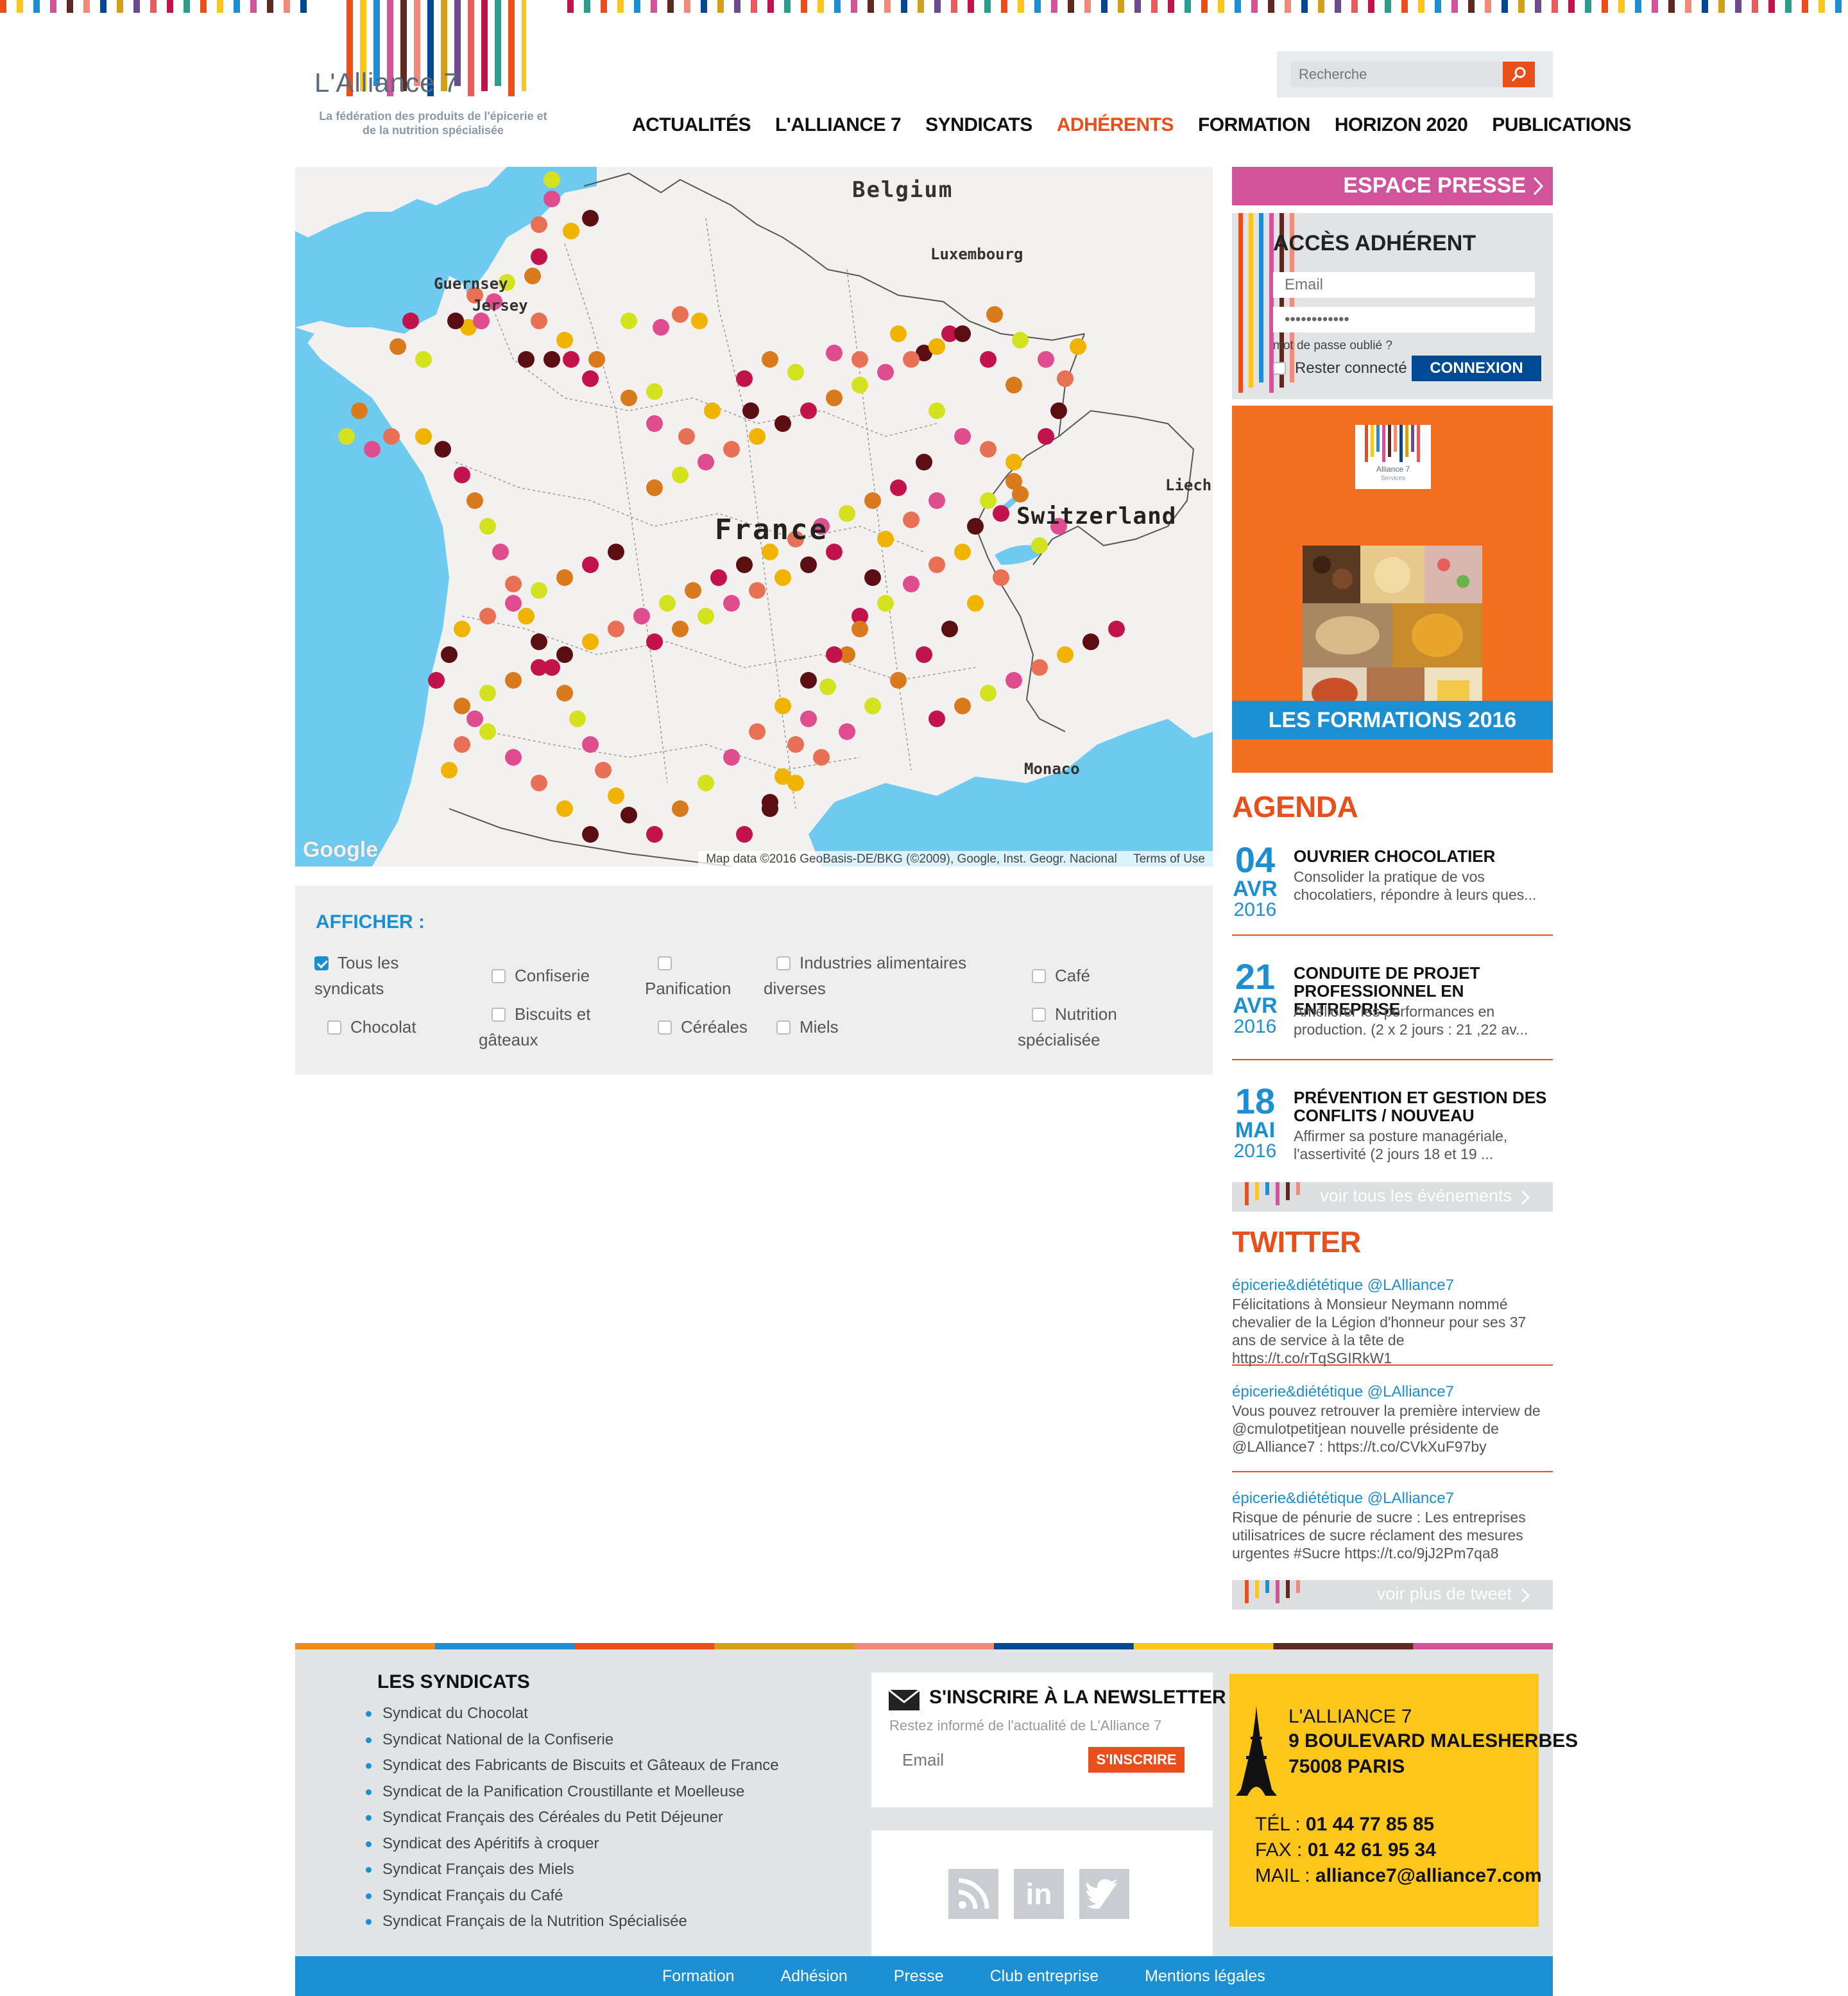 The width and height of the screenshot is (1848, 1996). I want to click on mail-link: alliance7@alliance7.com, so click(1429, 1875).